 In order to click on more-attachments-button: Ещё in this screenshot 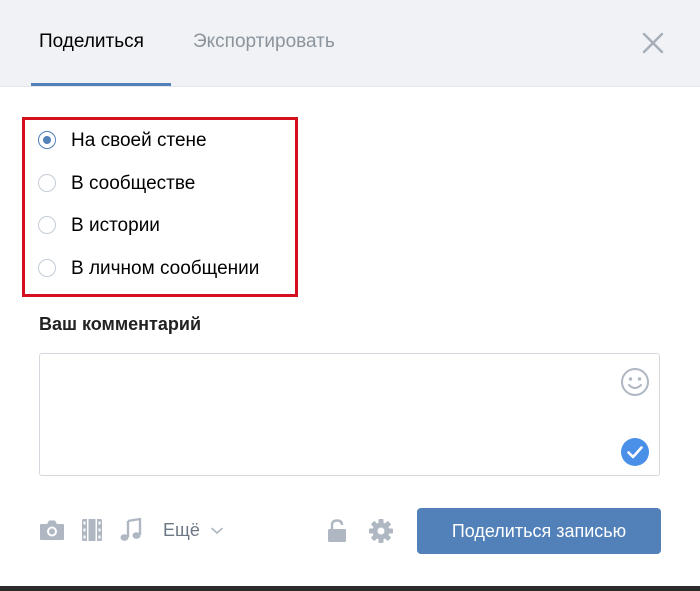, I will do `click(193, 530)`.